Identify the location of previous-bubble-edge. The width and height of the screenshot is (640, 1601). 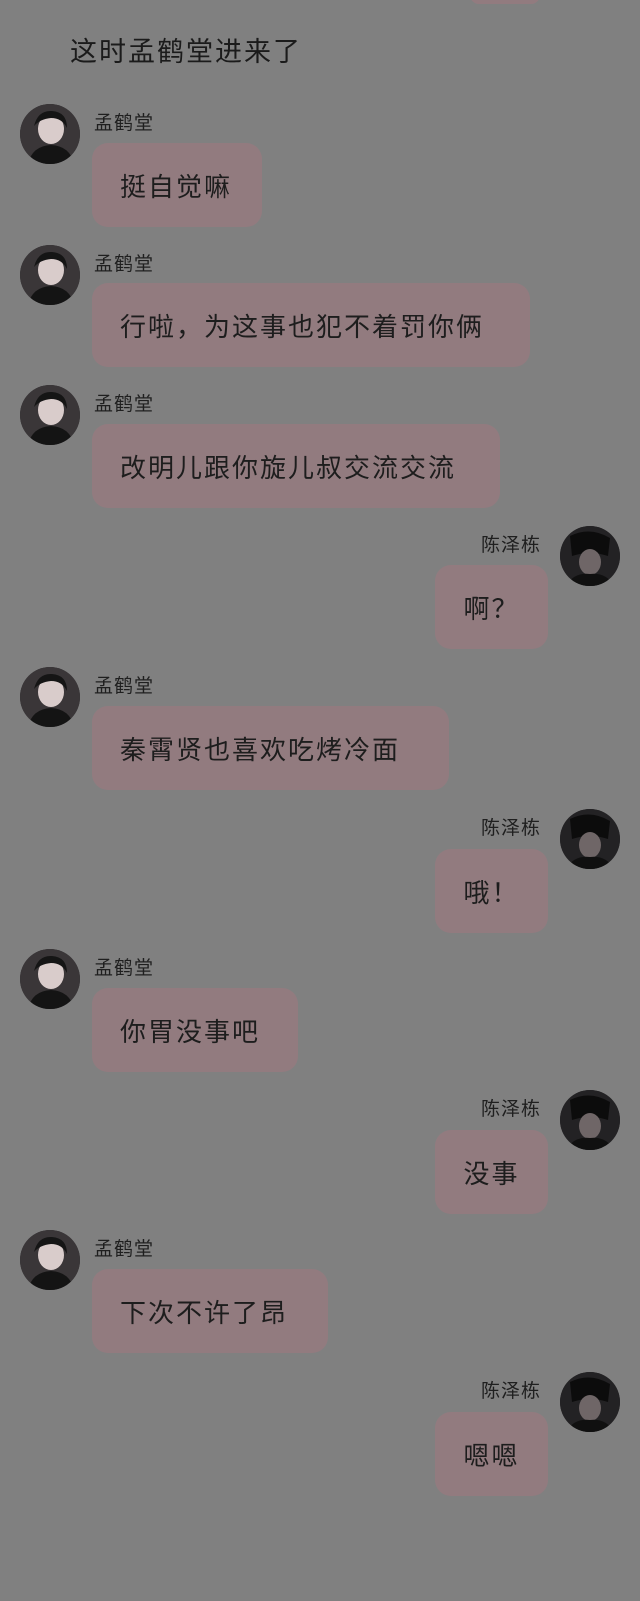
(505, 2).